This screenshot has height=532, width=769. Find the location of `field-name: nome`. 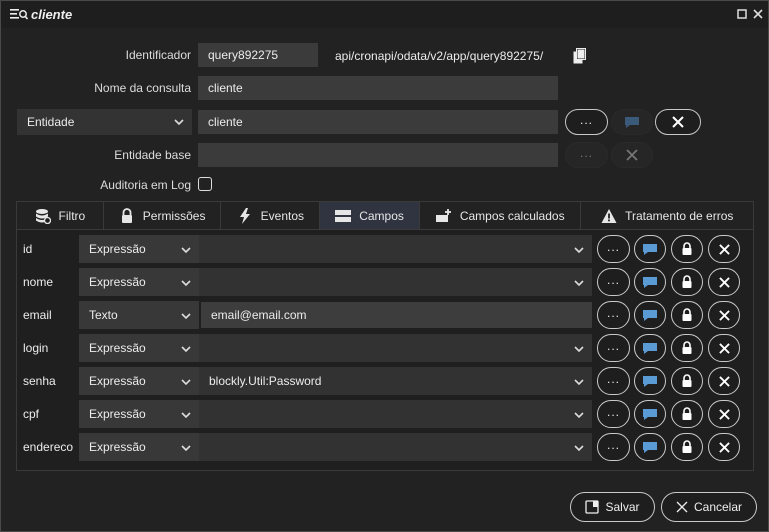

field-name: nome is located at coordinates (38, 282).